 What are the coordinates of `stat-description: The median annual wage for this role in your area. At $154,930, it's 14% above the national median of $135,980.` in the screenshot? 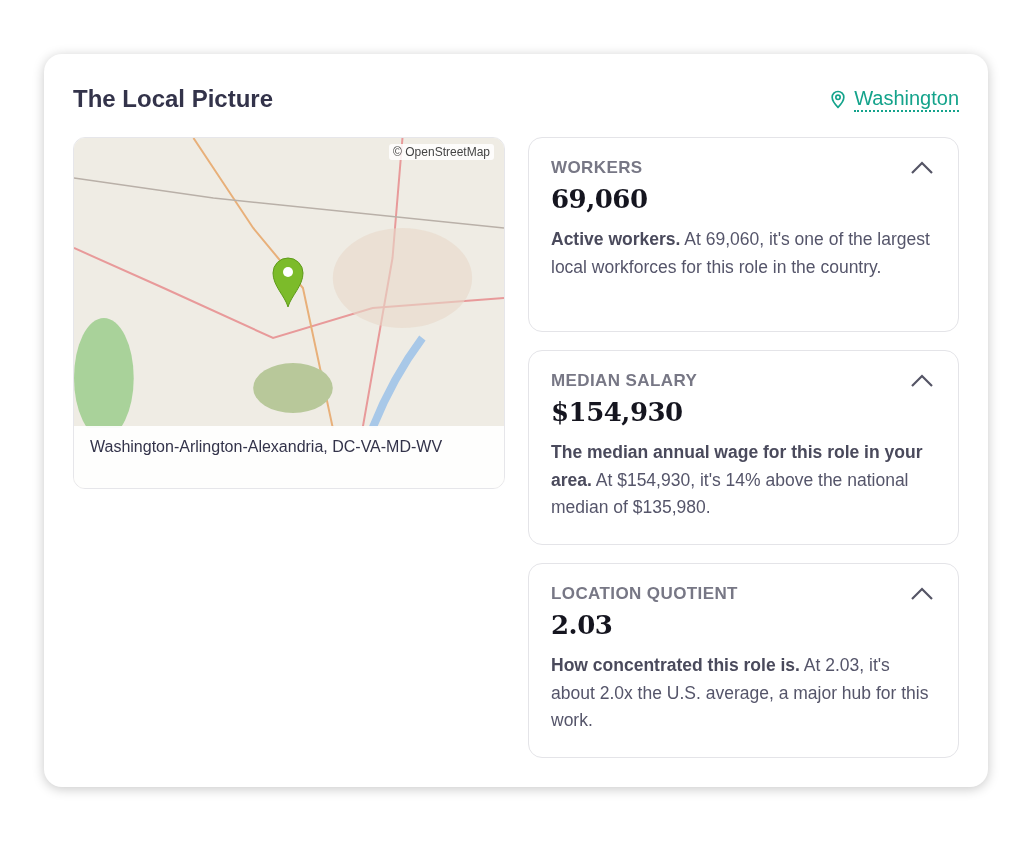 It's located at (737, 480).